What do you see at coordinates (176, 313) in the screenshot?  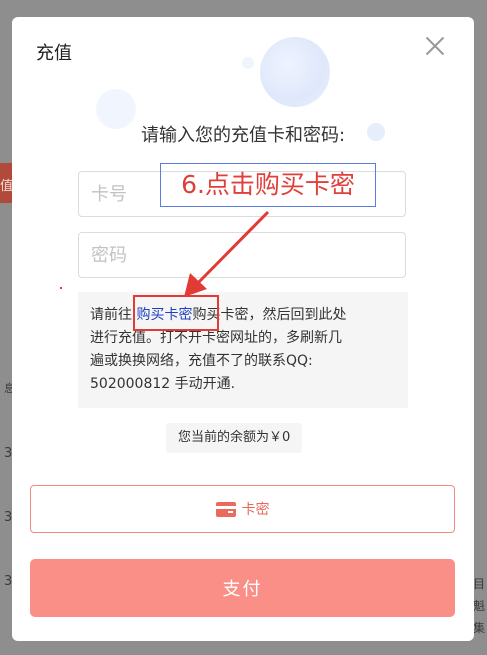 I see `annotation-highlight-box` at bounding box center [176, 313].